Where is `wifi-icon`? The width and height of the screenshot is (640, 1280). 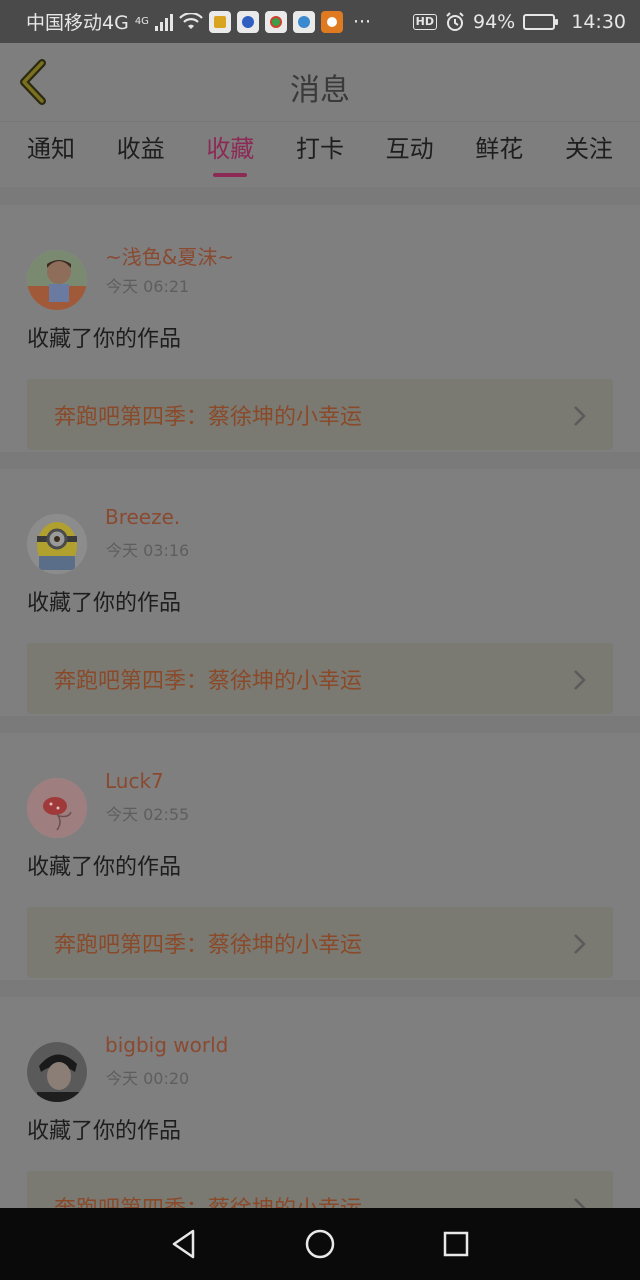
wifi-icon is located at coordinates (191, 20).